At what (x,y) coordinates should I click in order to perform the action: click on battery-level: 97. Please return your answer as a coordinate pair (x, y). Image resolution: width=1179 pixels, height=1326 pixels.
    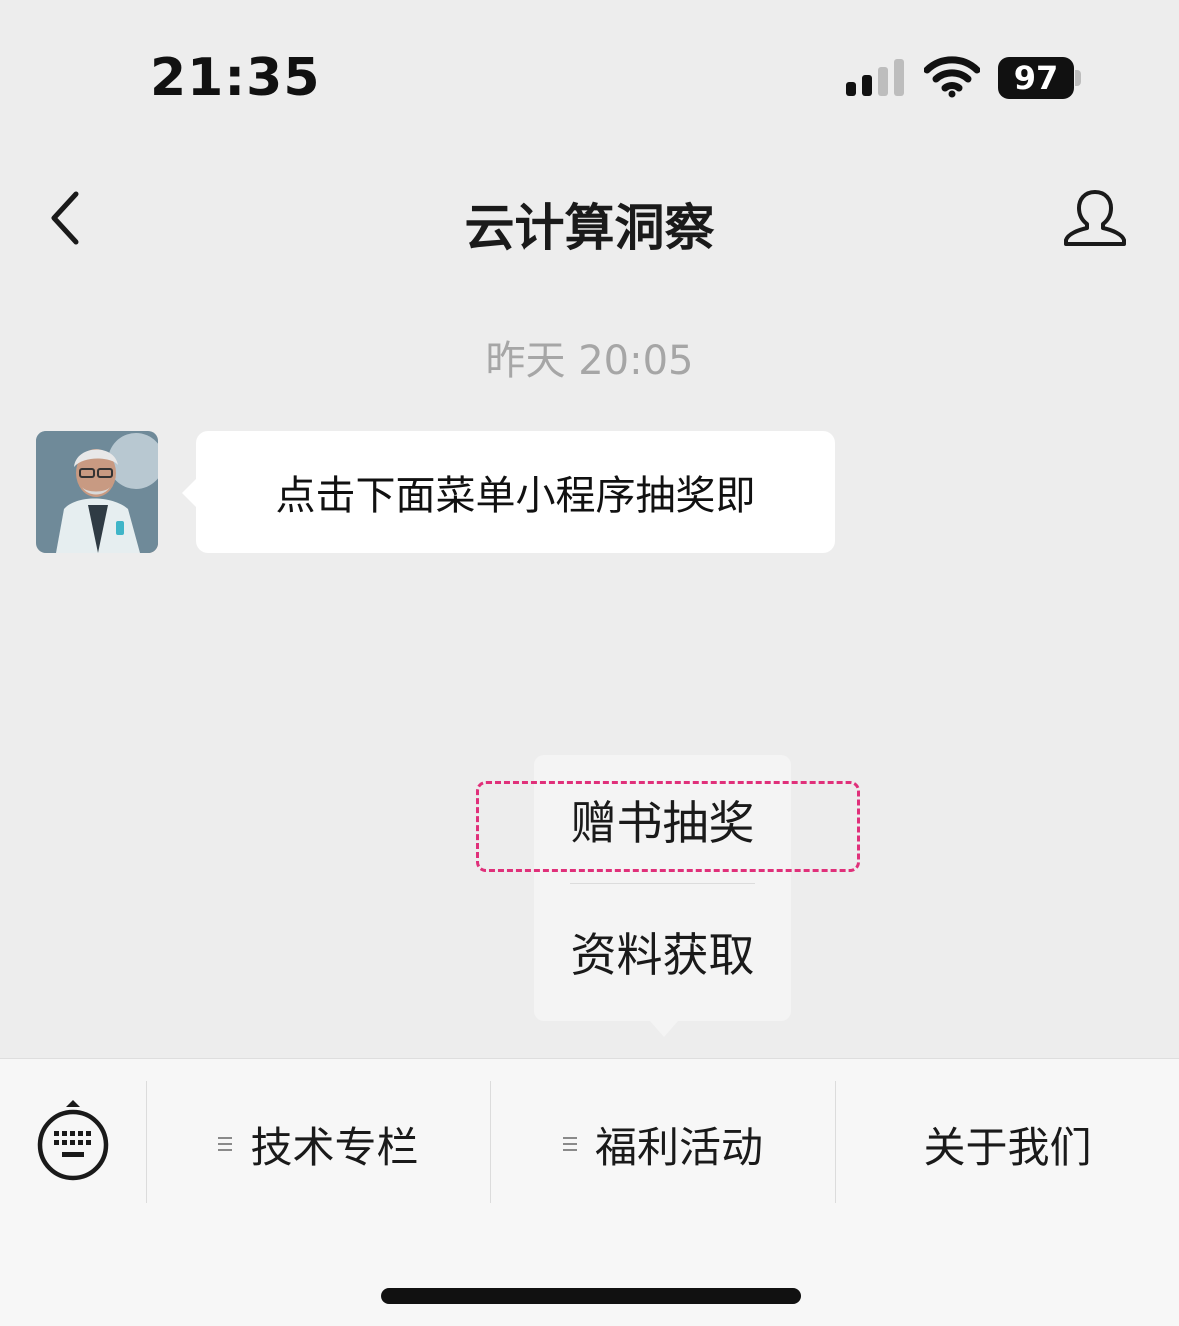
    Looking at the image, I should click on (1036, 78).